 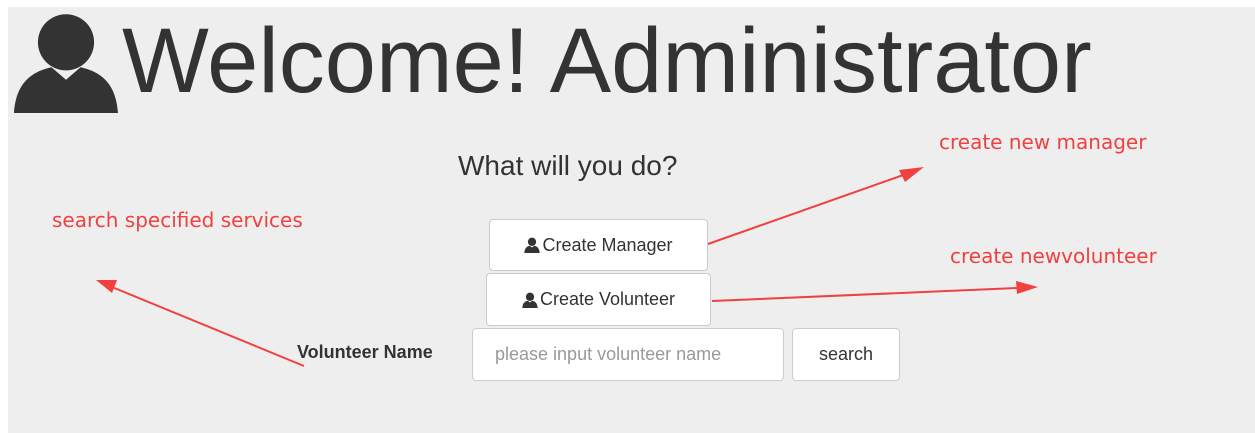 I want to click on search-button-label: search, so click(x=846, y=354).